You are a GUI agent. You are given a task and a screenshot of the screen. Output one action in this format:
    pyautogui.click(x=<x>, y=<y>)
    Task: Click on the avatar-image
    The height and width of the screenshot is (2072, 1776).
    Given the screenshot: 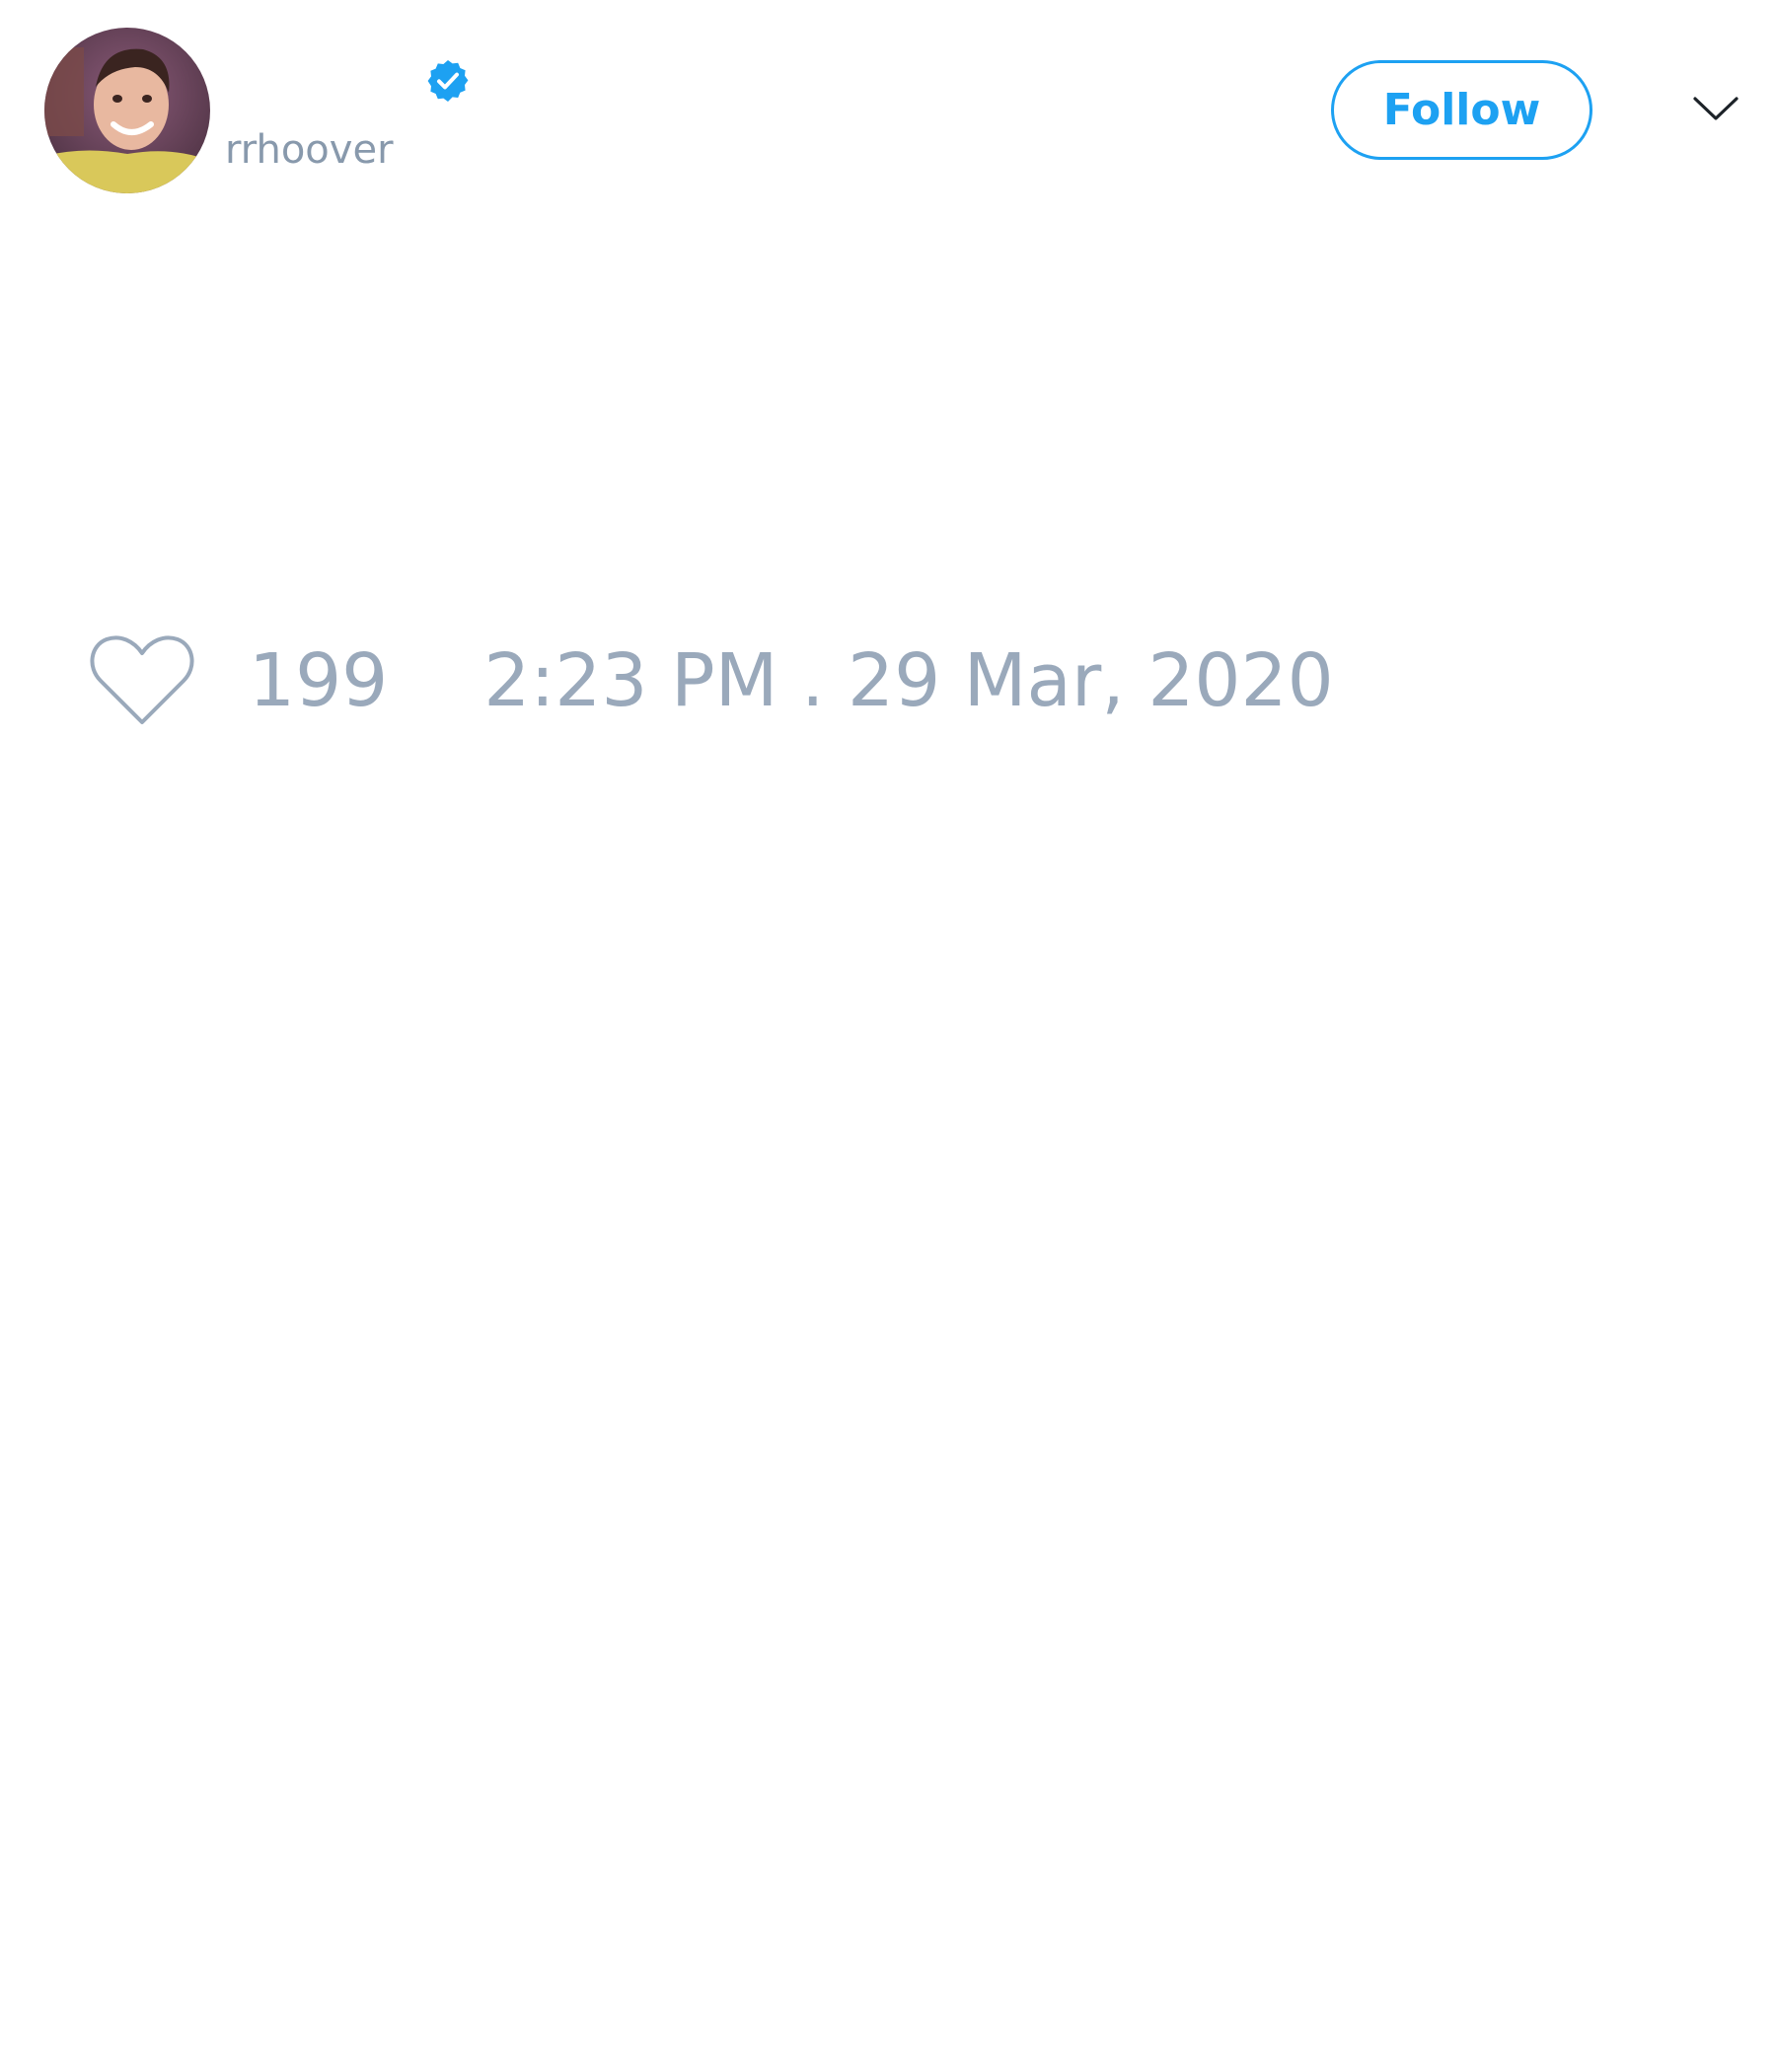 What is the action you would take?
    pyautogui.click(x=127, y=111)
    